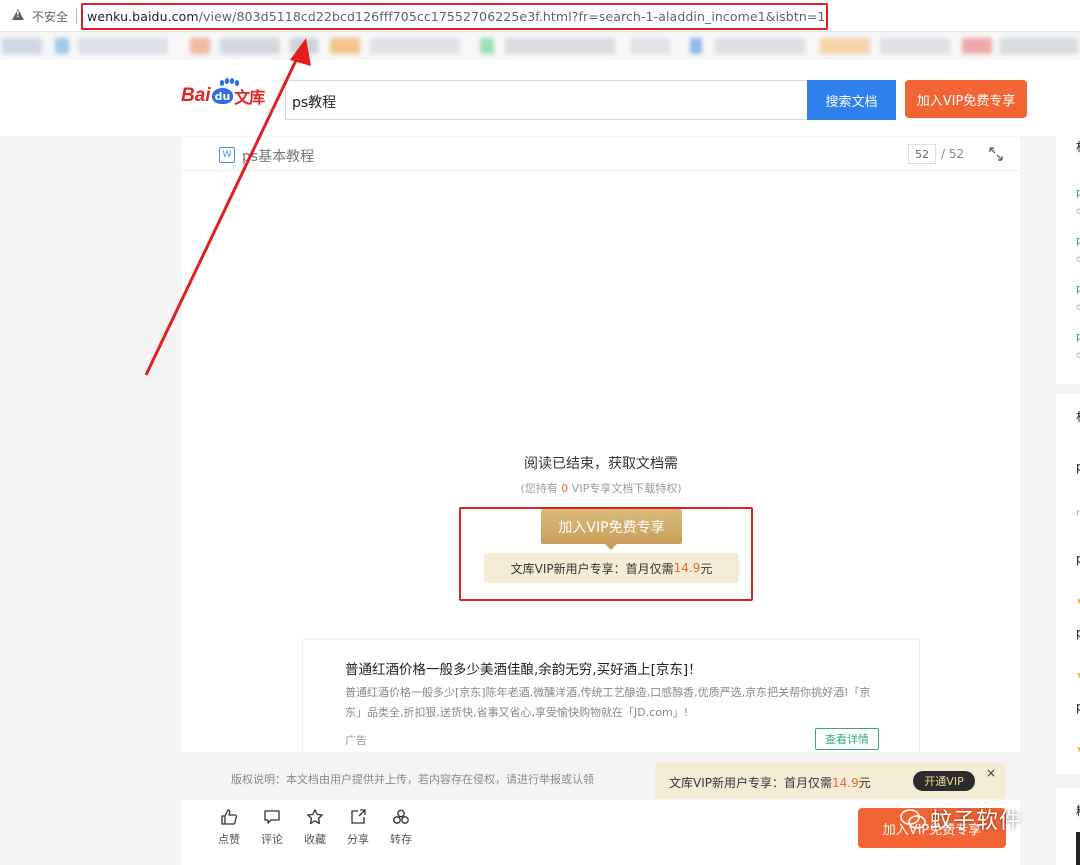 This screenshot has width=1080, height=865. I want to click on toolbar-label: 收藏, so click(315, 839).